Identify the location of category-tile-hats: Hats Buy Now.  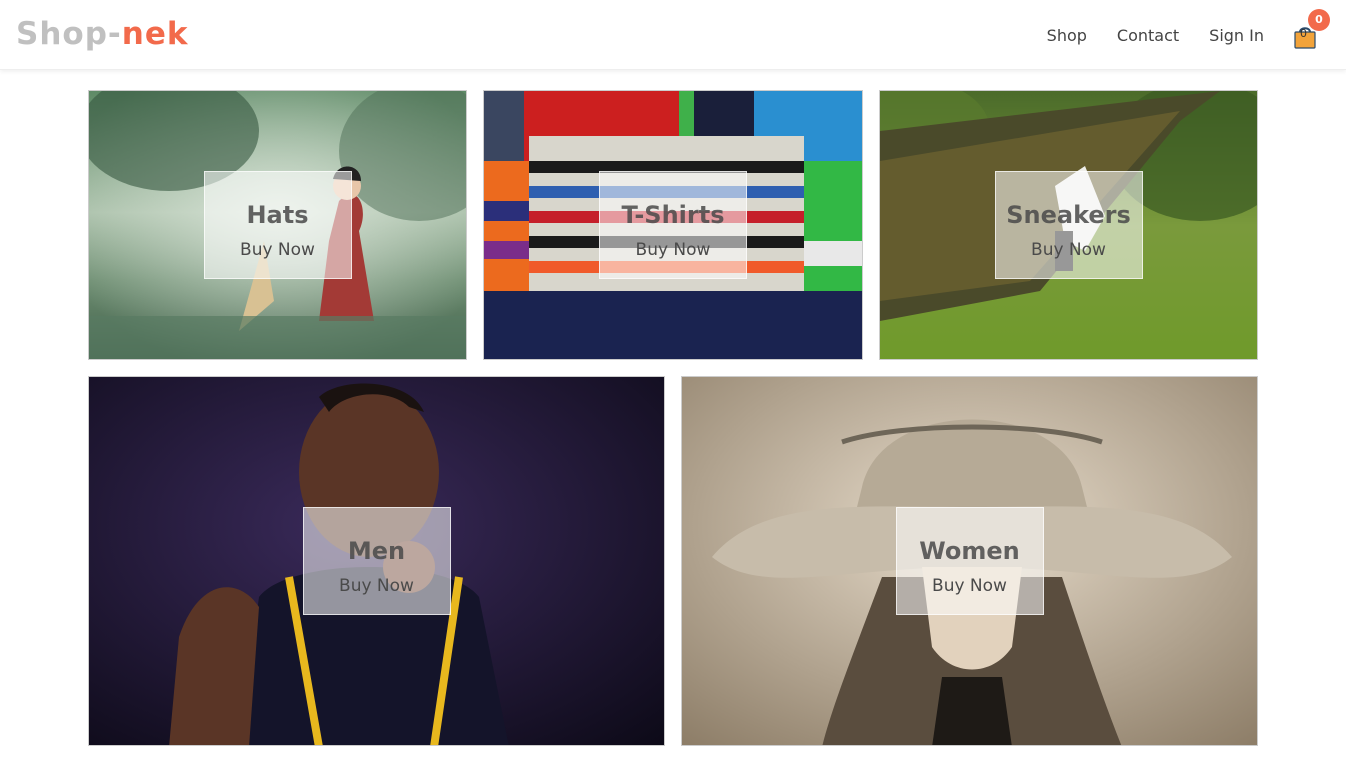
(277, 225).